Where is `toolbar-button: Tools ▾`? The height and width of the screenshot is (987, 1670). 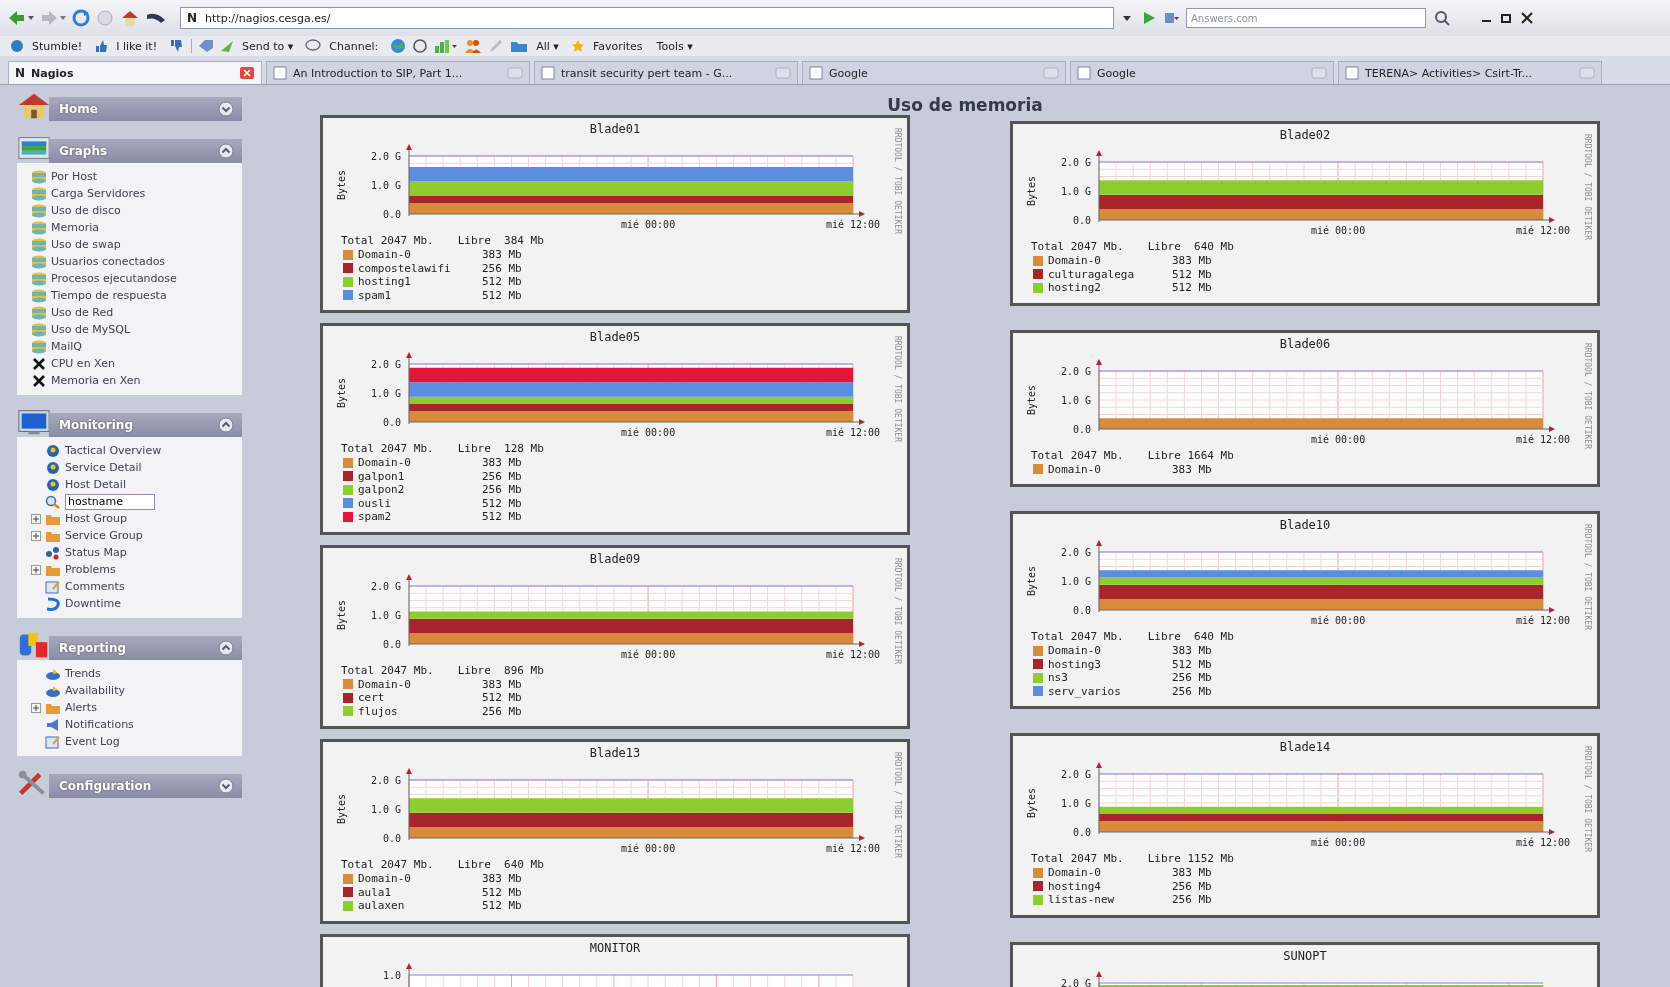 toolbar-button: Tools ▾ is located at coordinates (674, 46).